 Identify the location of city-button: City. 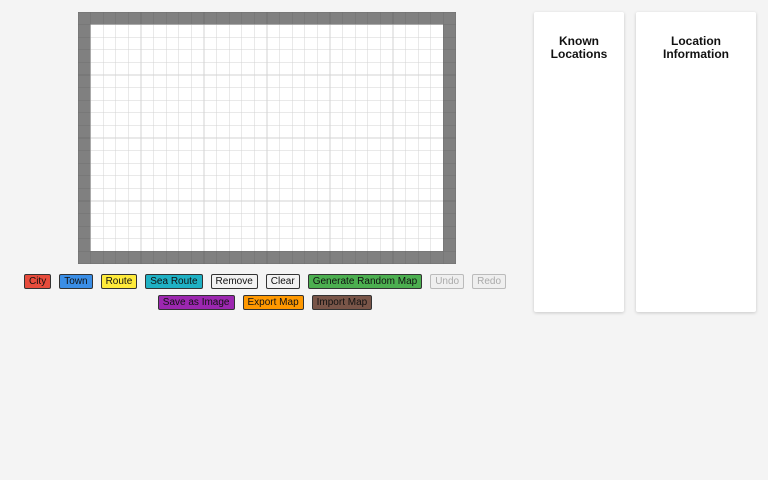
(37, 281).